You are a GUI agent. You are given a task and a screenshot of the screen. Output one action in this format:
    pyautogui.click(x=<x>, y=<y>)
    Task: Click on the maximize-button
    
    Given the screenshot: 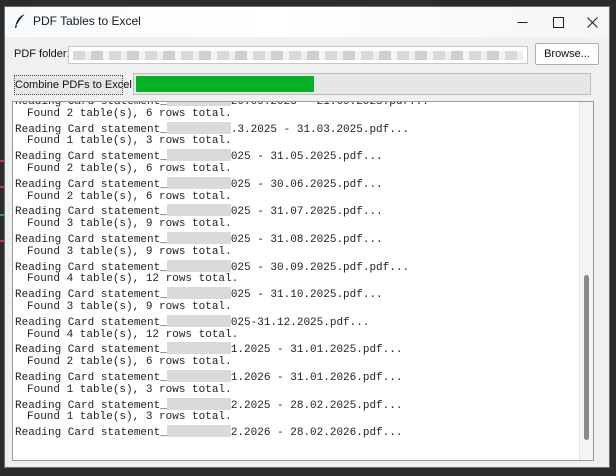 What is the action you would take?
    pyautogui.click(x=558, y=22)
    